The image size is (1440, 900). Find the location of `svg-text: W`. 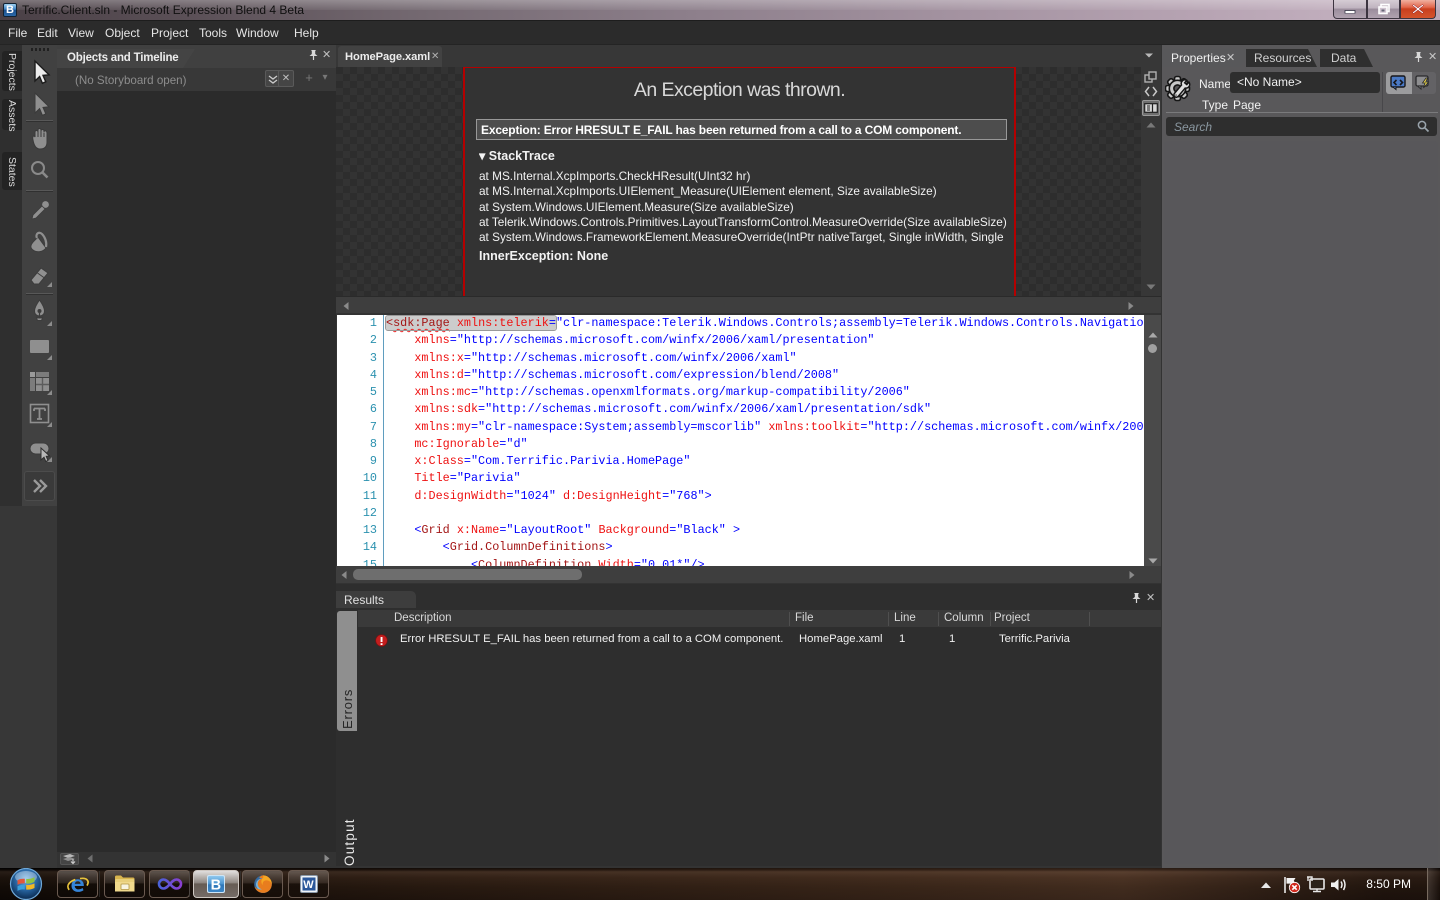

svg-text: W is located at coordinates (308, 885).